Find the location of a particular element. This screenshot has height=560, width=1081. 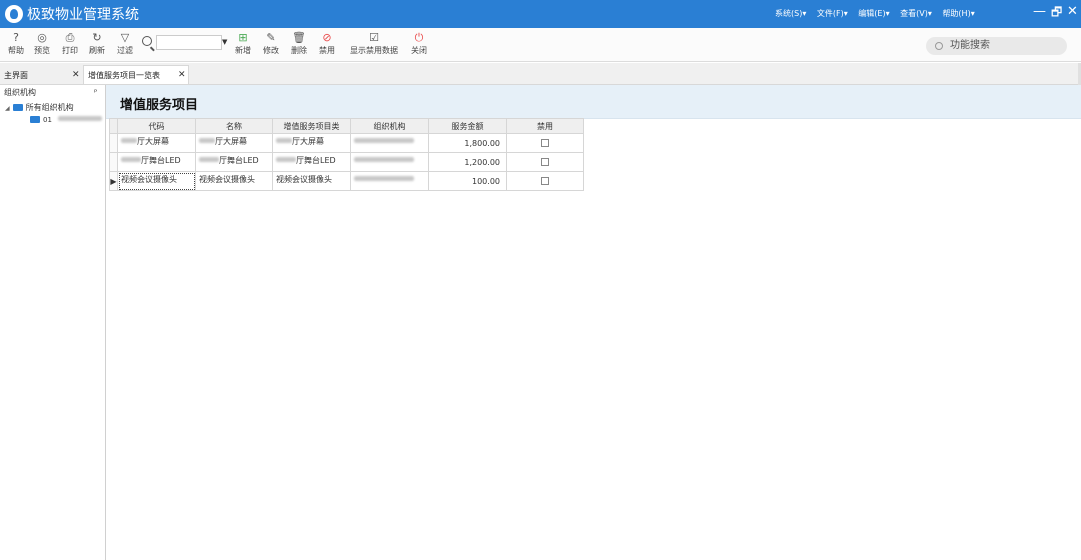

tree-node-child: 01 is located at coordinates (66, 120).